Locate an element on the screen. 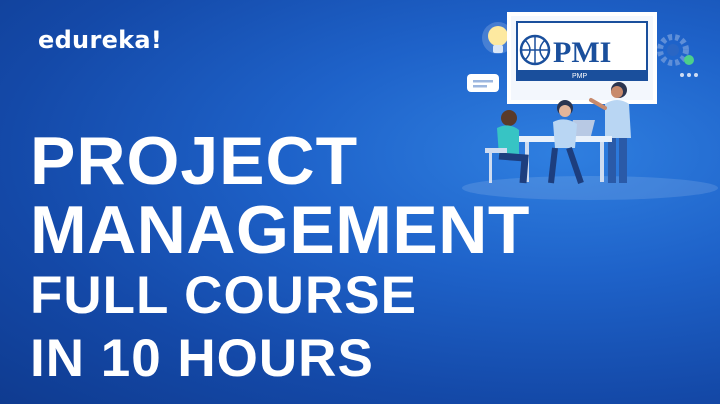 The height and width of the screenshot is (404, 720). gear-icon is located at coordinates (673, 50).